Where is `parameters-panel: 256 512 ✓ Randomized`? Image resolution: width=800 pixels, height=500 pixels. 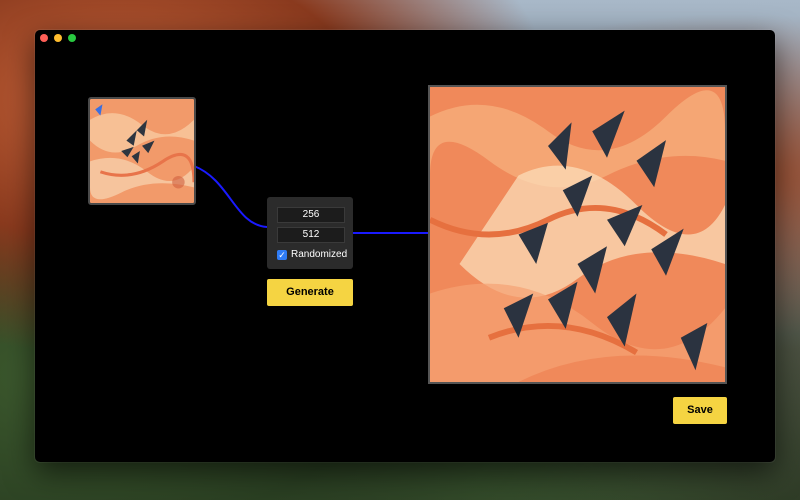 parameters-panel: 256 512 ✓ Randomized is located at coordinates (310, 233).